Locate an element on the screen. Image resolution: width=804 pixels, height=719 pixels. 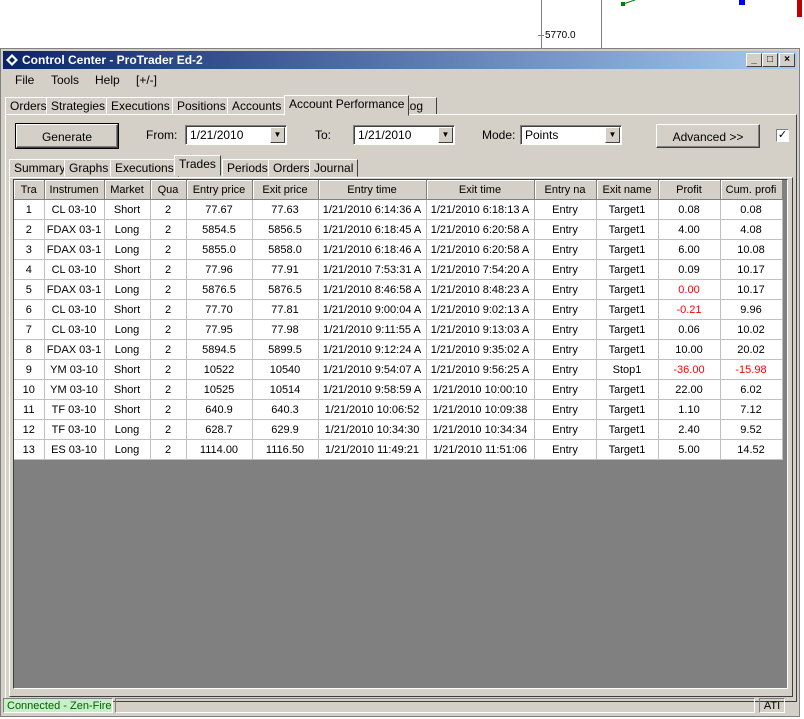
column-header: Entry na is located at coordinates (565, 190).